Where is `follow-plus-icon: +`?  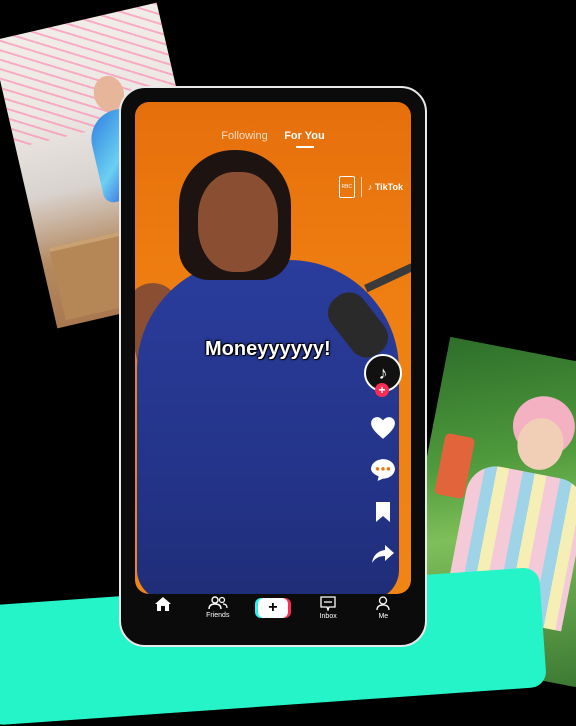 follow-plus-icon: + is located at coordinates (382, 390).